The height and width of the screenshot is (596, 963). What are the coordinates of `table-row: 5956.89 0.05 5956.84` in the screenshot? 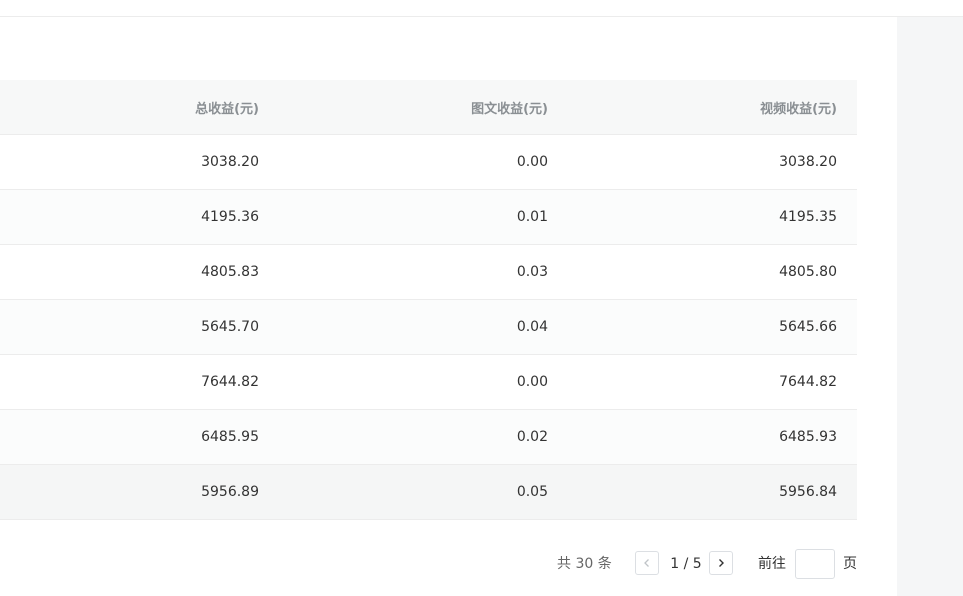 It's located at (428, 492).